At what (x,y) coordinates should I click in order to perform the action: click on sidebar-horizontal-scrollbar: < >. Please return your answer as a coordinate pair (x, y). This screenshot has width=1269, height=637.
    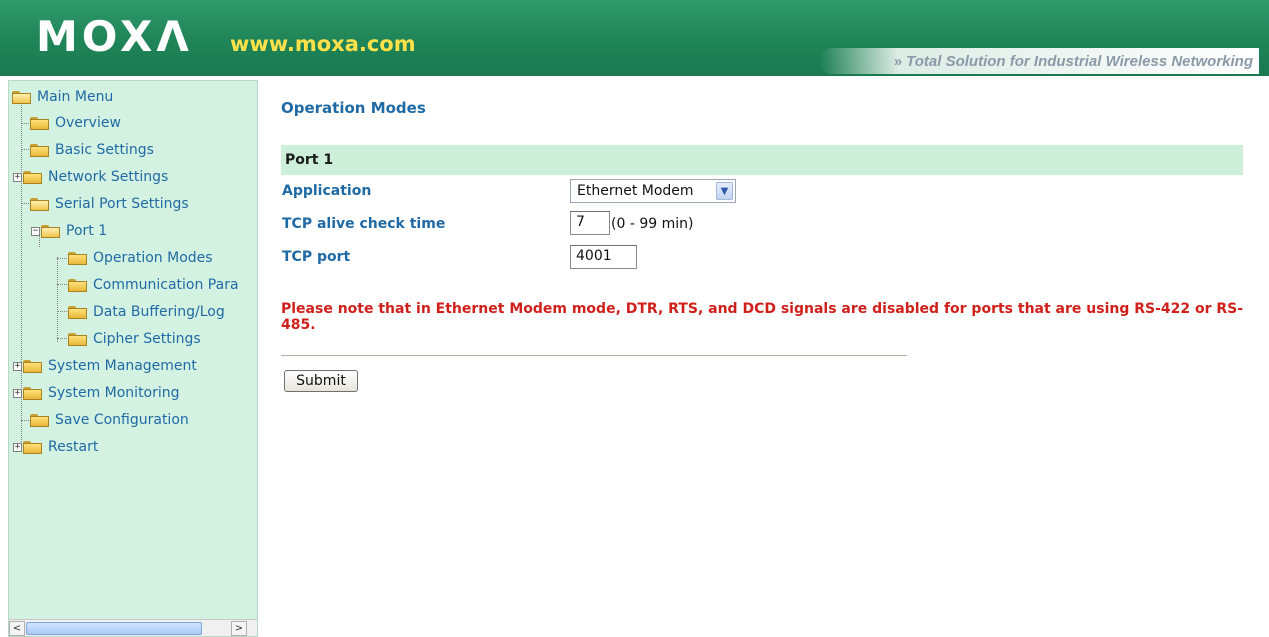
    Looking at the image, I should click on (133, 627).